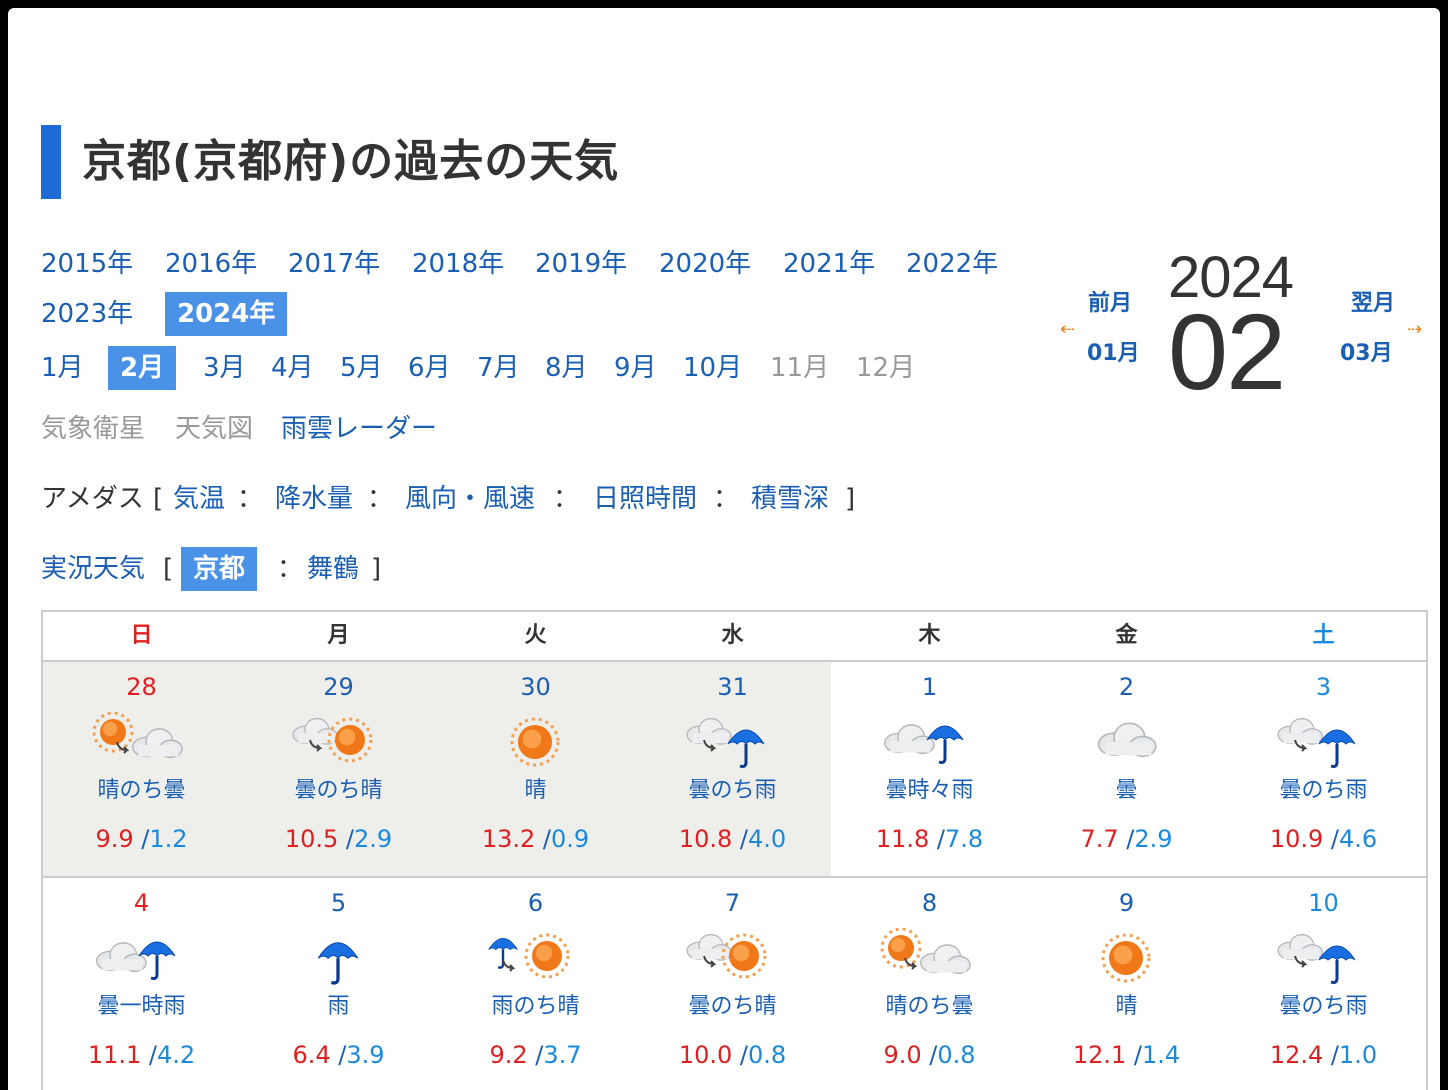 This screenshot has width=1448, height=1090. Describe the element at coordinates (645, 499) in the screenshot. I see `amedas-sunshine-link: 日照時間` at that location.